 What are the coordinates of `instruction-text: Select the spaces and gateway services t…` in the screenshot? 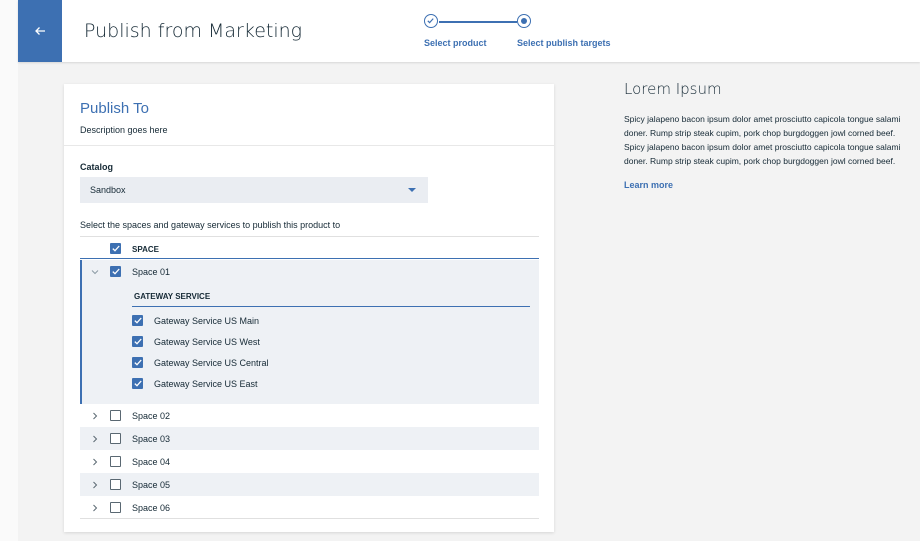 It's located at (210, 225).